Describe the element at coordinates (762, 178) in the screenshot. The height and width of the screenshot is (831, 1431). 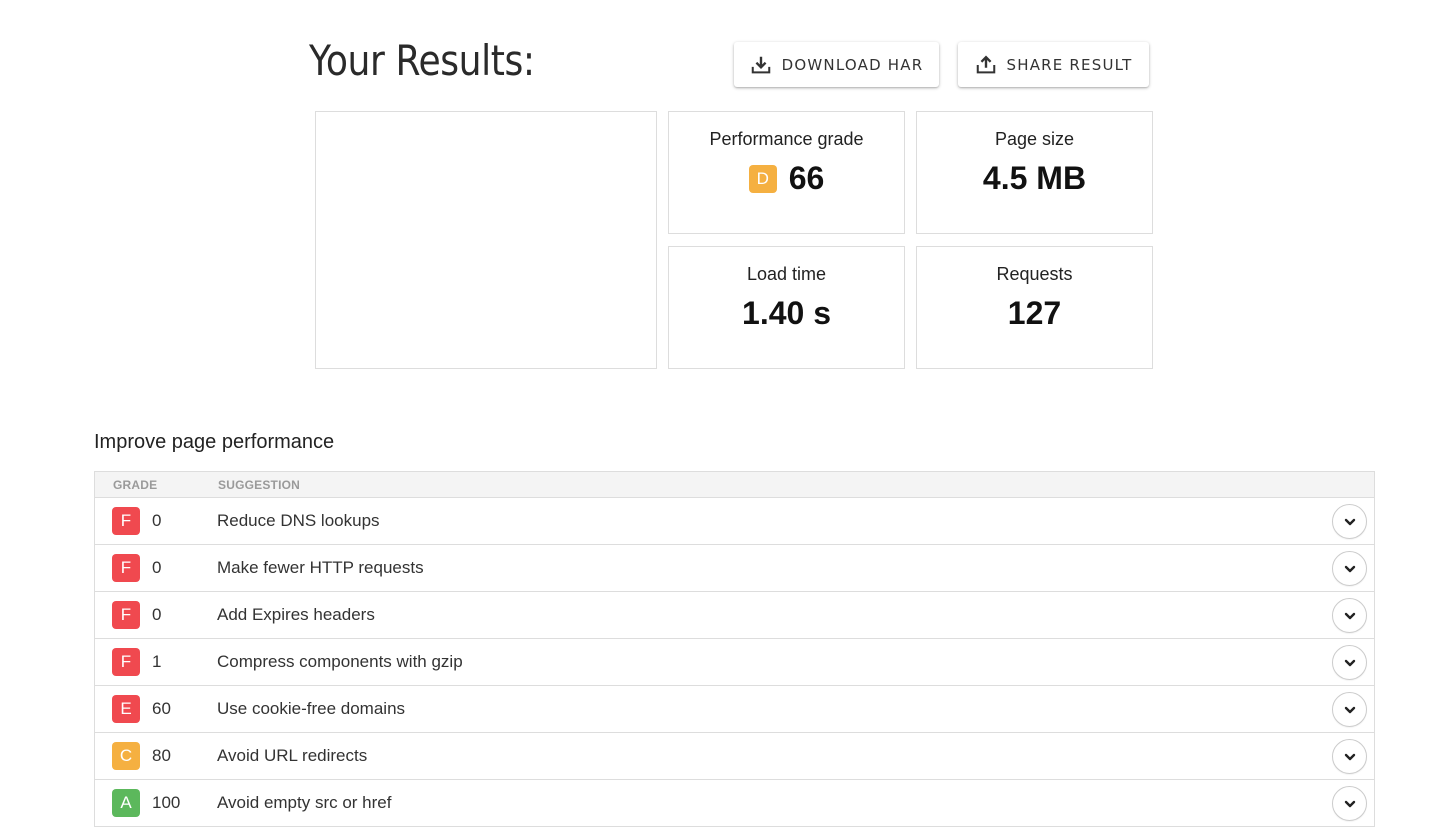
I see `performance-grade-badge: D` at that location.